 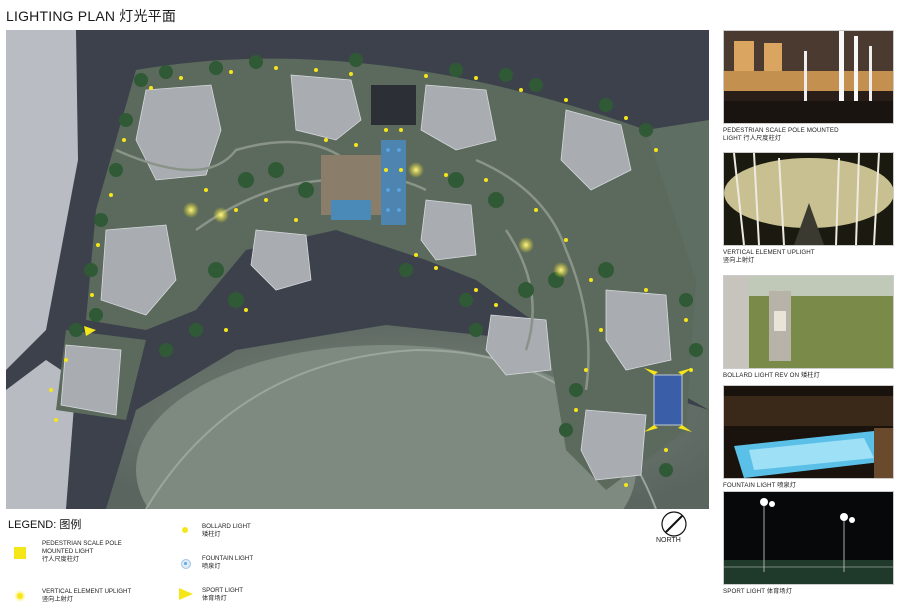 What do you see at coordinates (760, 485) in the screenshot?
I see `caption-line: FOUNTAIN LIGHT 喷泉灯` at bounding box center [760, 485].